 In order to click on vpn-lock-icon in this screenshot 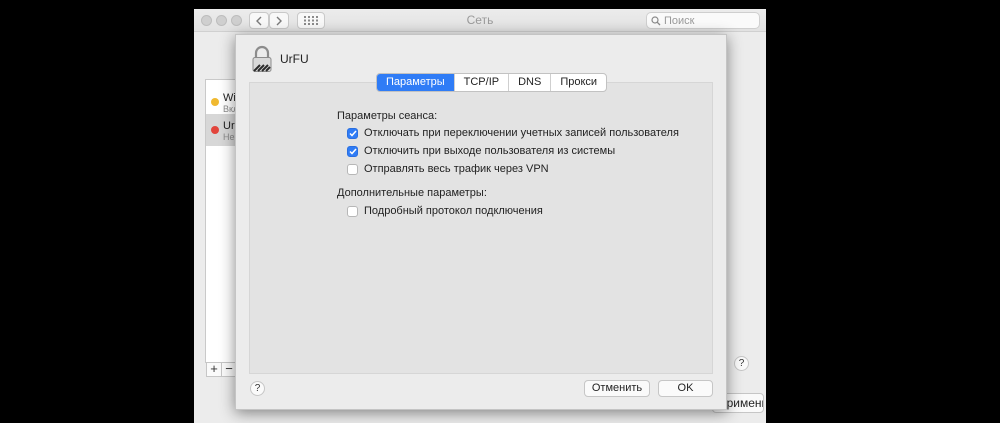, I will do `click(262, 58)`.